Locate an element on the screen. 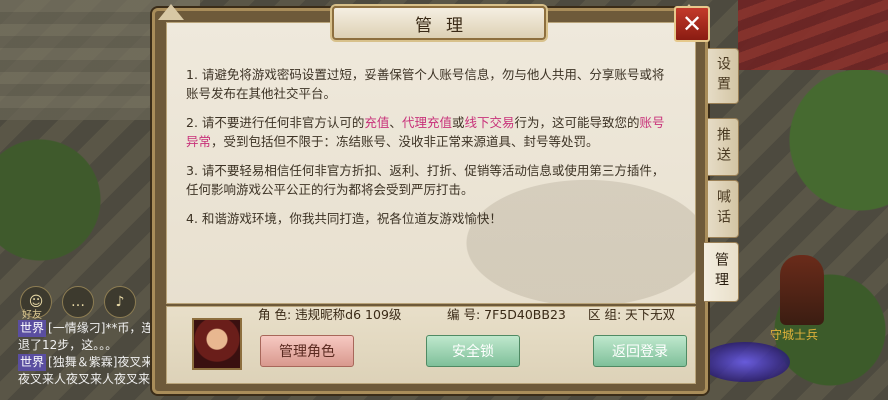 The image size is (888, 400). close-button: ✕ is located at coordinates (692, 24).